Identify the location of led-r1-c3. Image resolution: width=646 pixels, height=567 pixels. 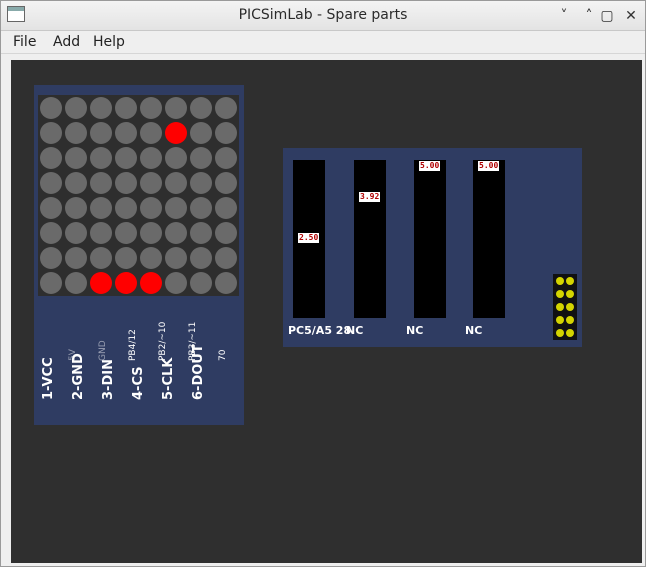
(126, 133).